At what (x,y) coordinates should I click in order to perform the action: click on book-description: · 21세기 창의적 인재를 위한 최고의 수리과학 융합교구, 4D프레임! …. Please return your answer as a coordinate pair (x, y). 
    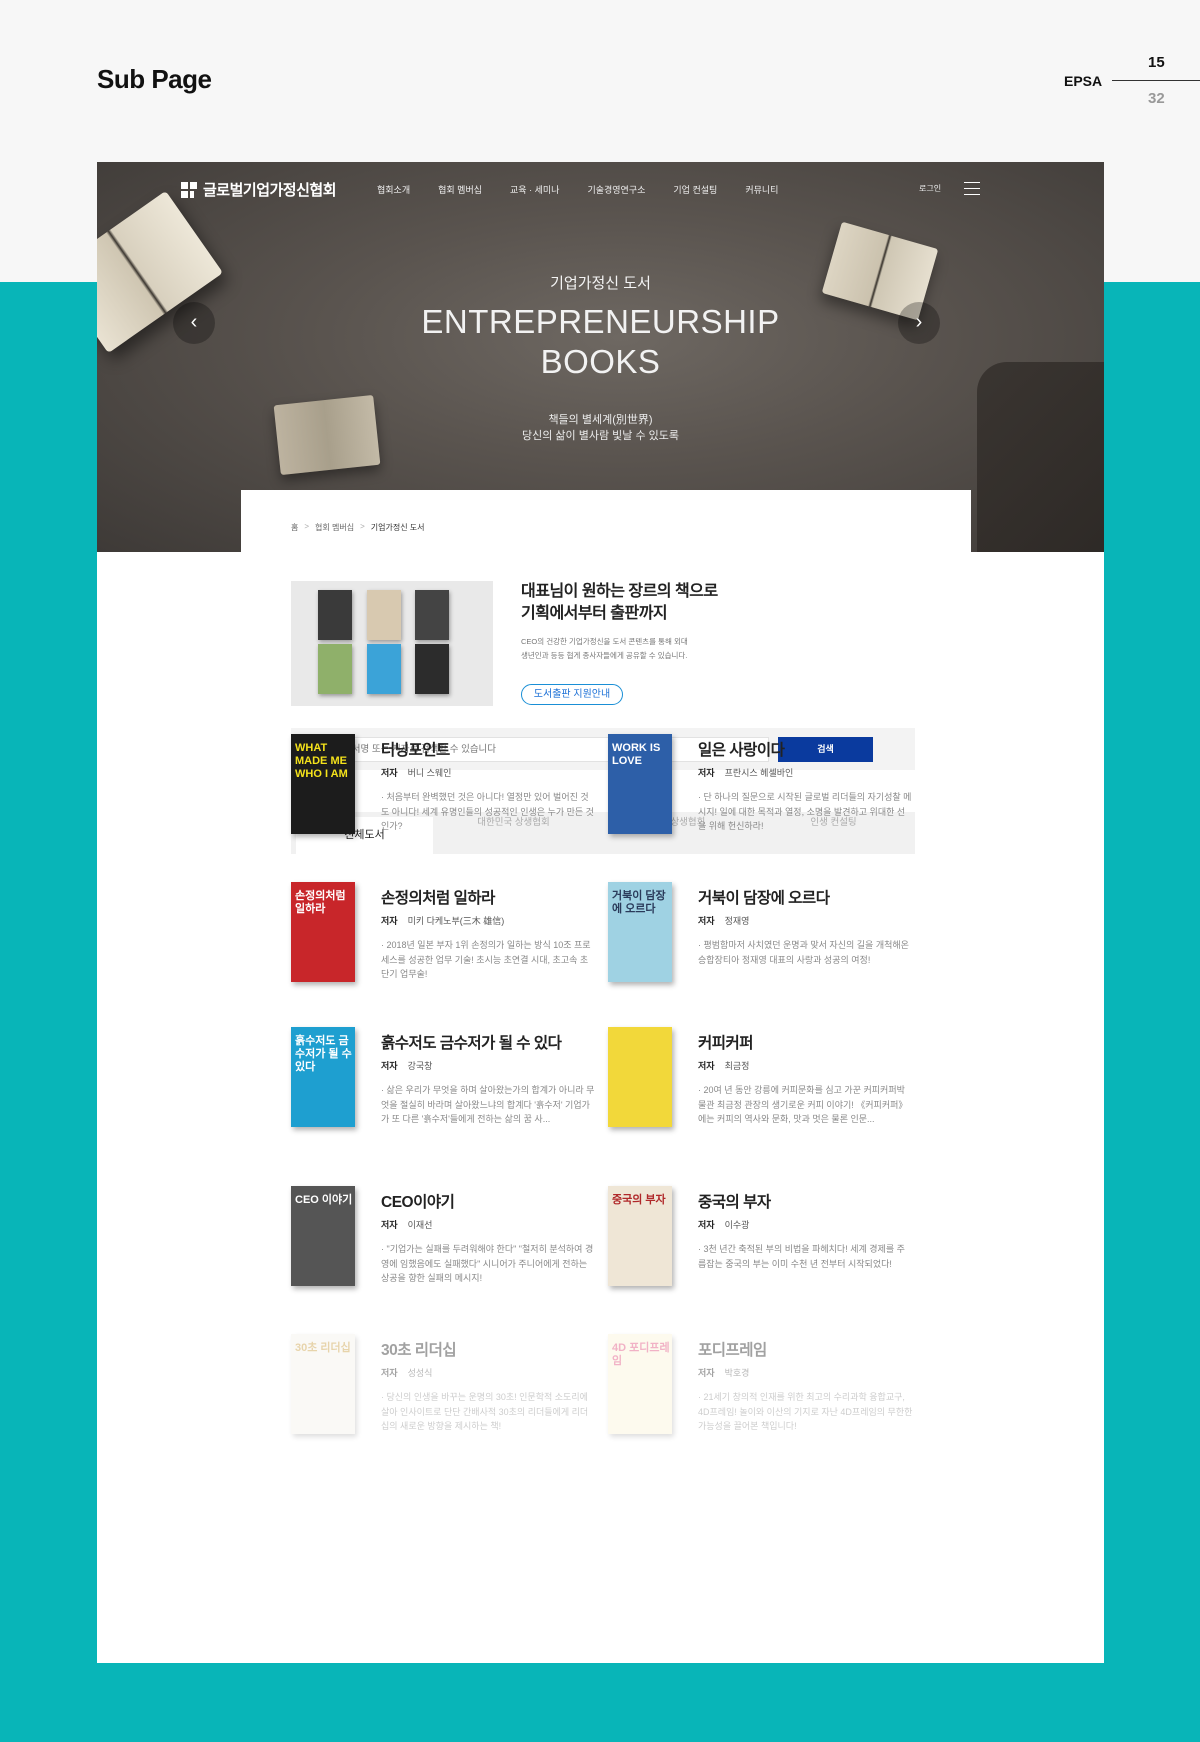
    Looking at the image, I should click on (805, 1411).